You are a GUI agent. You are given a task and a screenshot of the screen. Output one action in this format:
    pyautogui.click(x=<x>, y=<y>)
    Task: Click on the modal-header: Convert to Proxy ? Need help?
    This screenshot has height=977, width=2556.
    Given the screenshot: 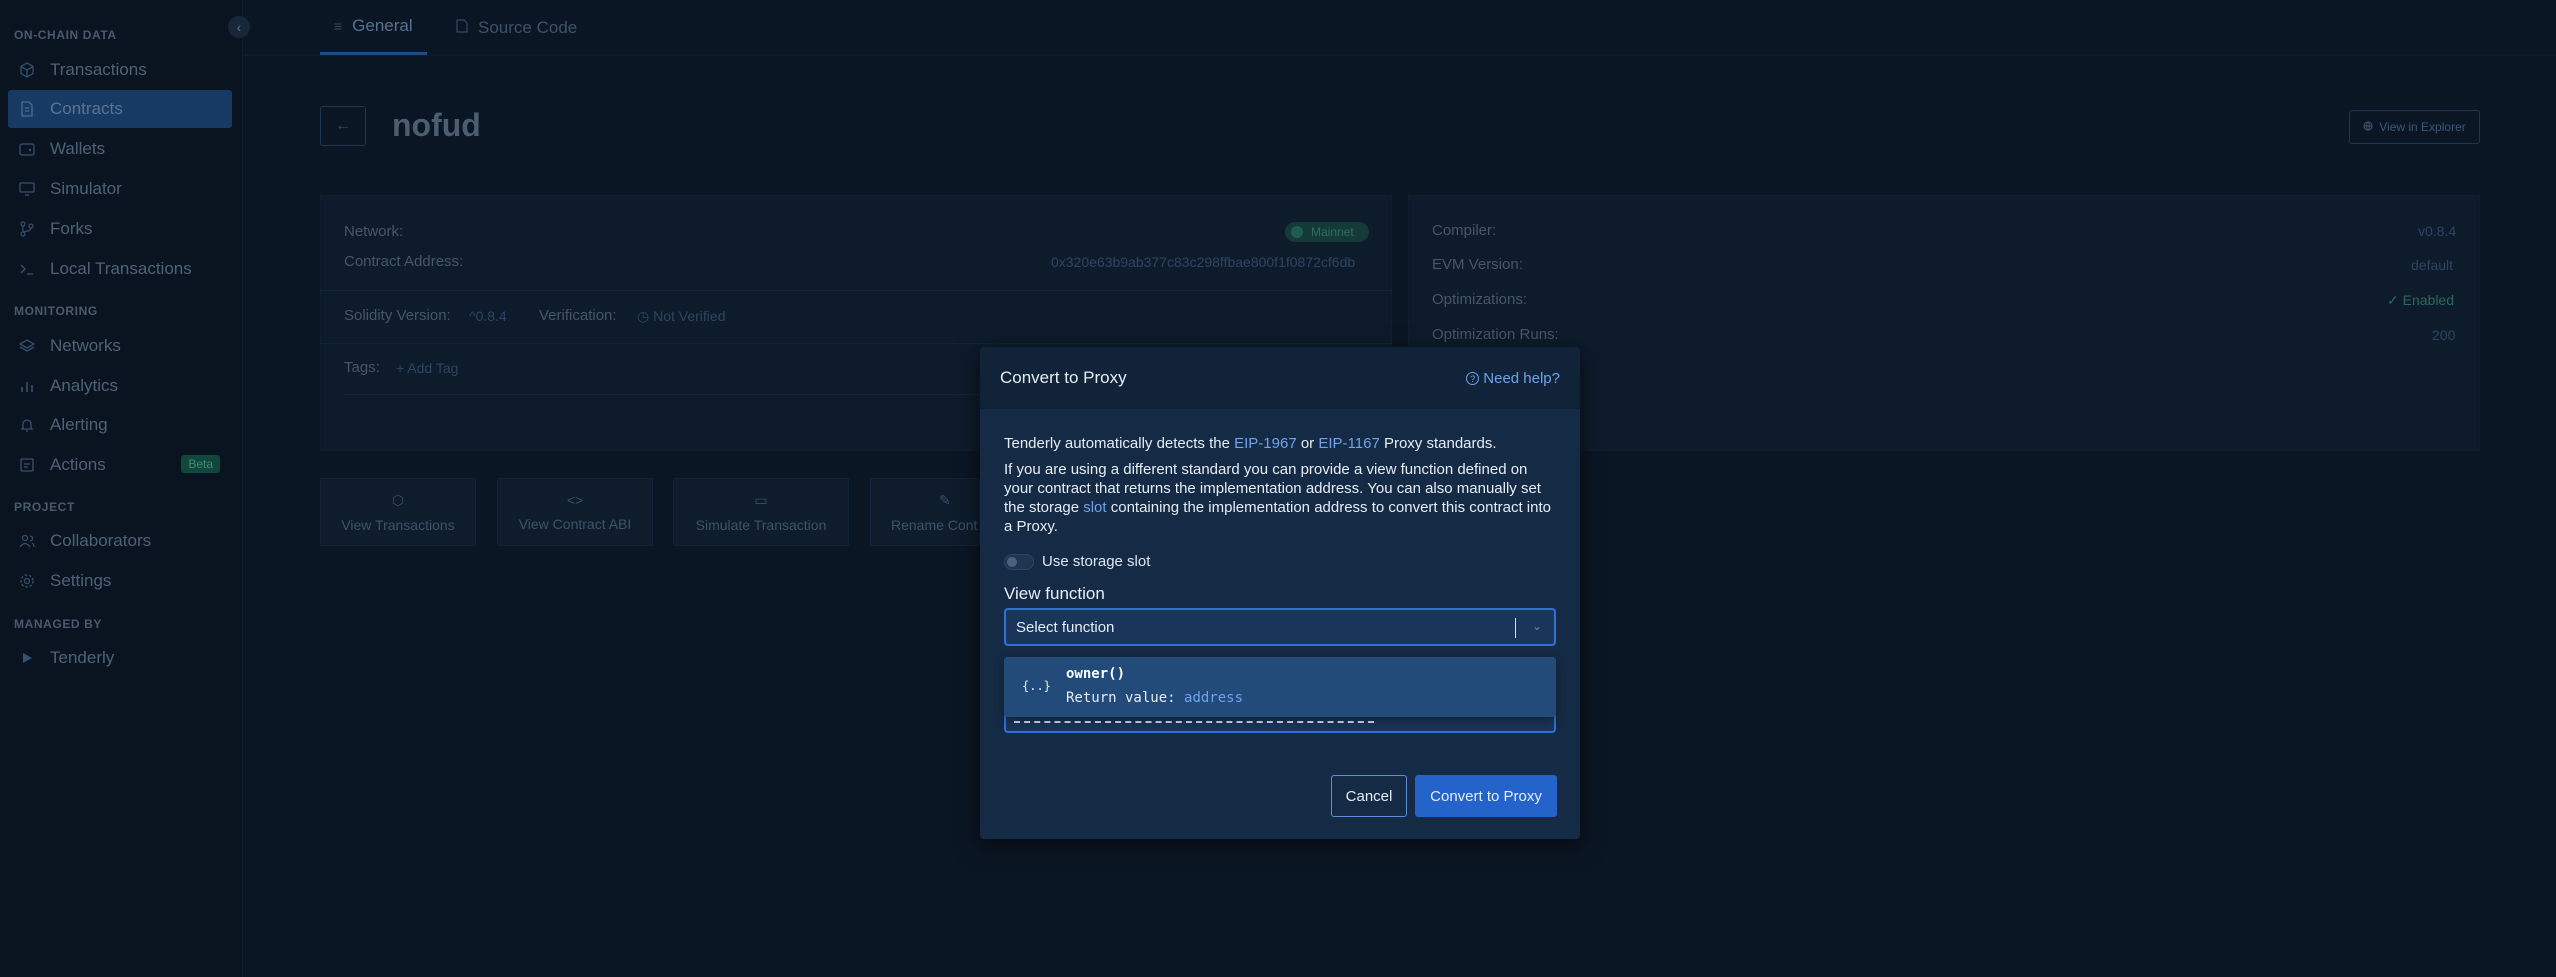 What is the action you would take?
    pyautogui.click(x=1280, y=378)
    